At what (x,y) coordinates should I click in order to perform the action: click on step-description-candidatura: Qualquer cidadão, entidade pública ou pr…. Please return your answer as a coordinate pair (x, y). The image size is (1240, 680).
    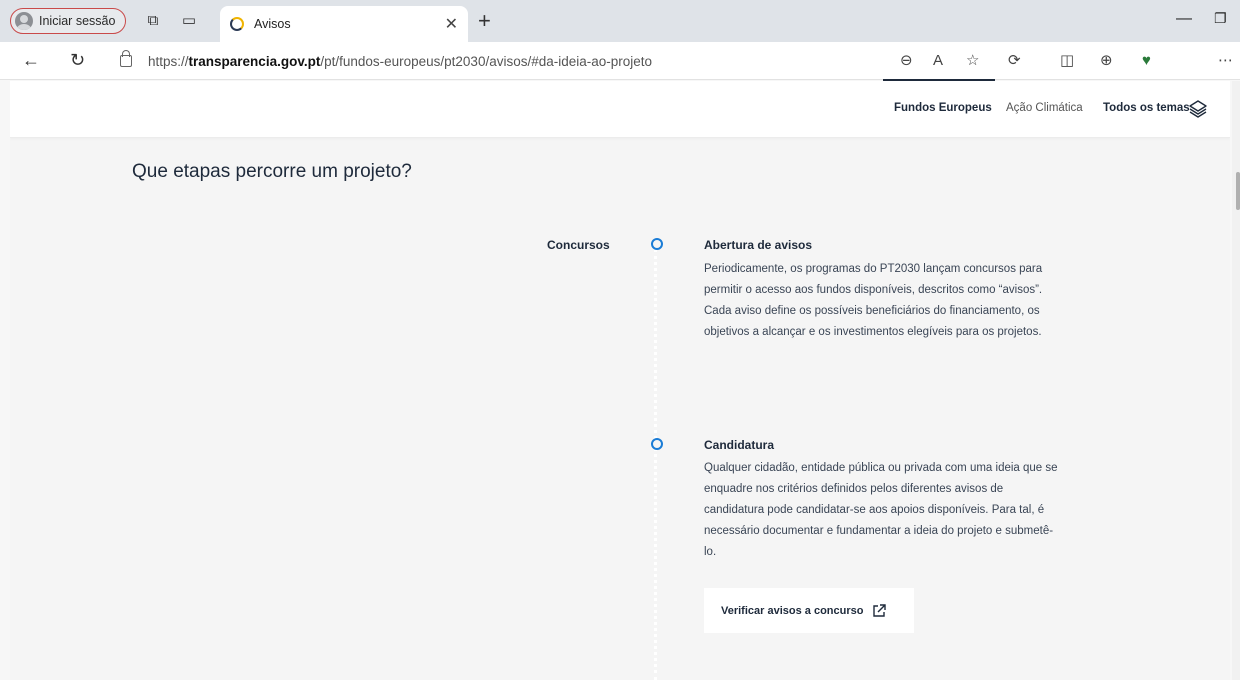
    Looking at the image, I should click on (899, 510).